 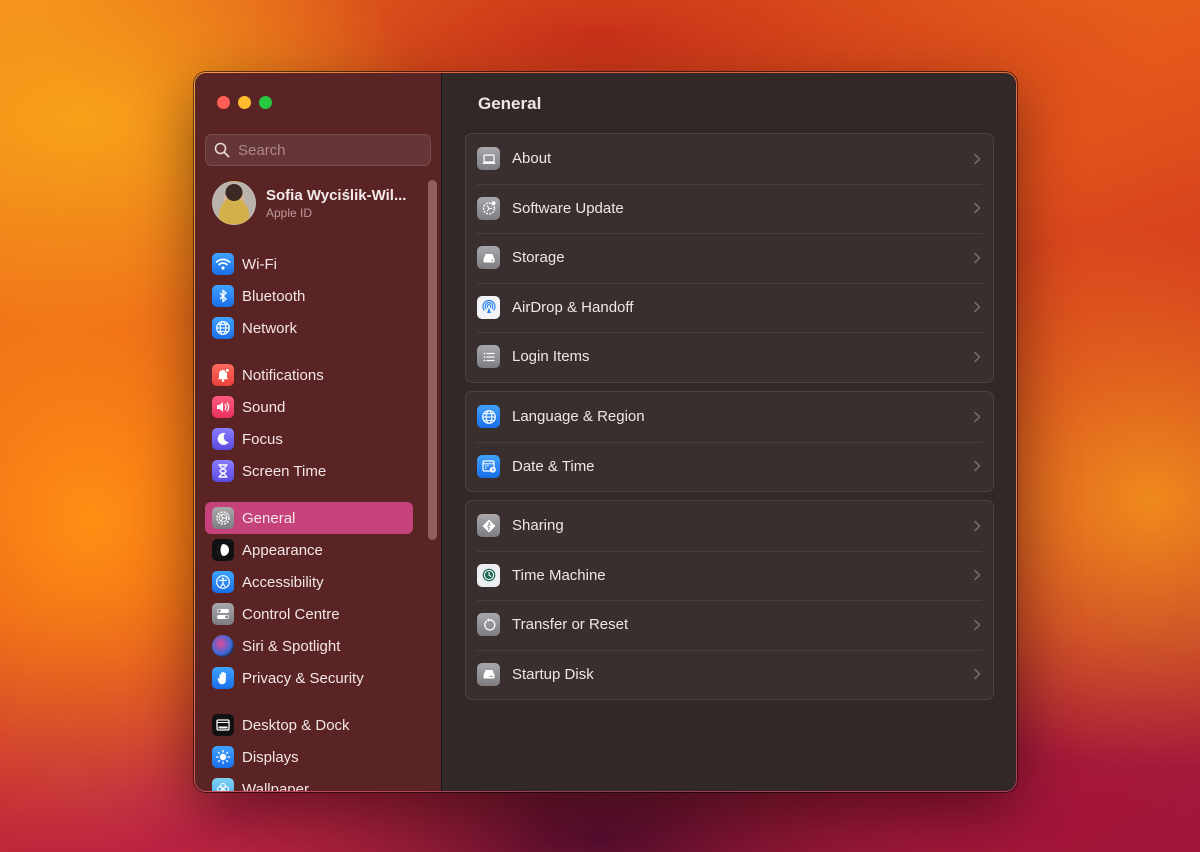 I want to click on sidebar-item-screen-time: Screen Time, so click(x=309, y=471).